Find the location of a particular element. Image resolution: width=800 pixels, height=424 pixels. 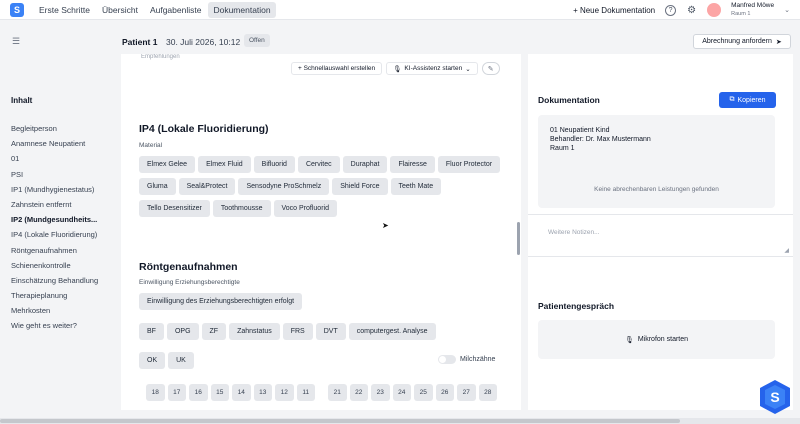

brand-shield-icon: S is located at coordinates (775, 397).